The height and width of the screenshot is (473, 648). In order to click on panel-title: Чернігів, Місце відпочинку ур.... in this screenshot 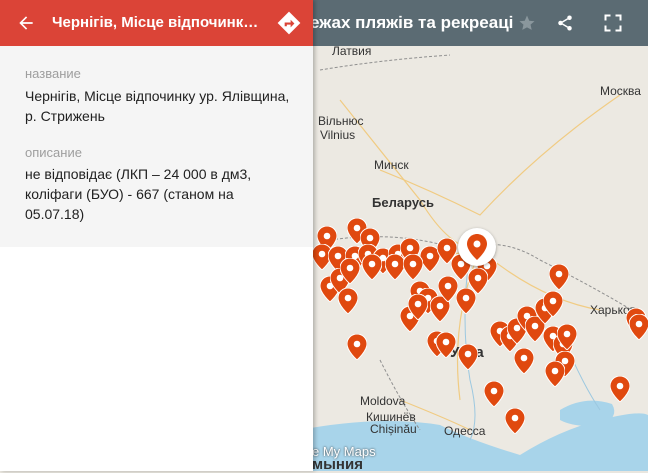, I will do `click(157, 22)`.